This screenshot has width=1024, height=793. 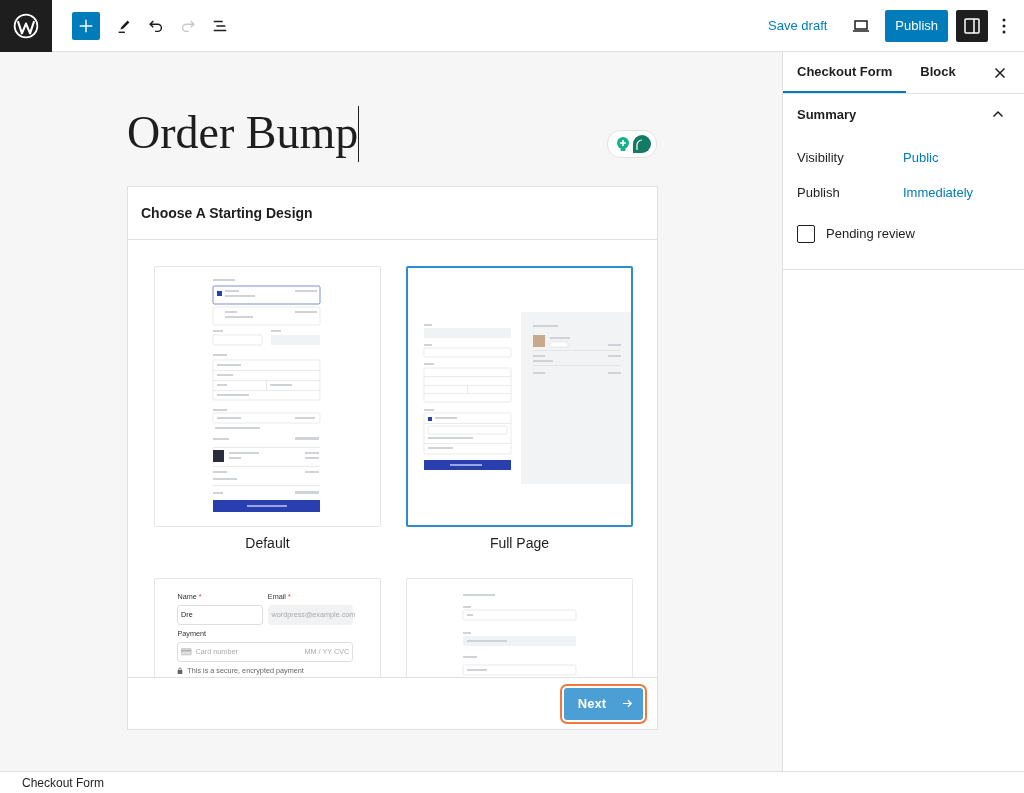 What do you see at coordinates (806, 233) in the screenshot?
I see `checkbox` at bounding box center [806, 233].